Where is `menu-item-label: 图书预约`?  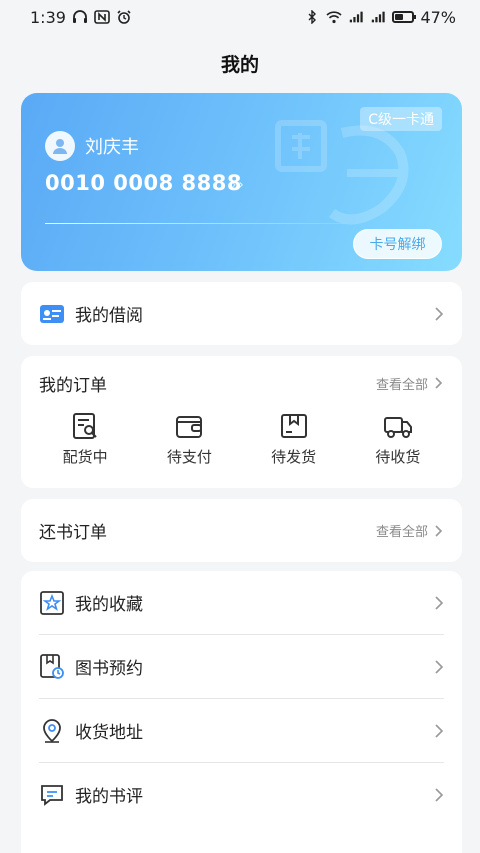 menu-item-label: 图书预约 is located at coordinates (109, 669).